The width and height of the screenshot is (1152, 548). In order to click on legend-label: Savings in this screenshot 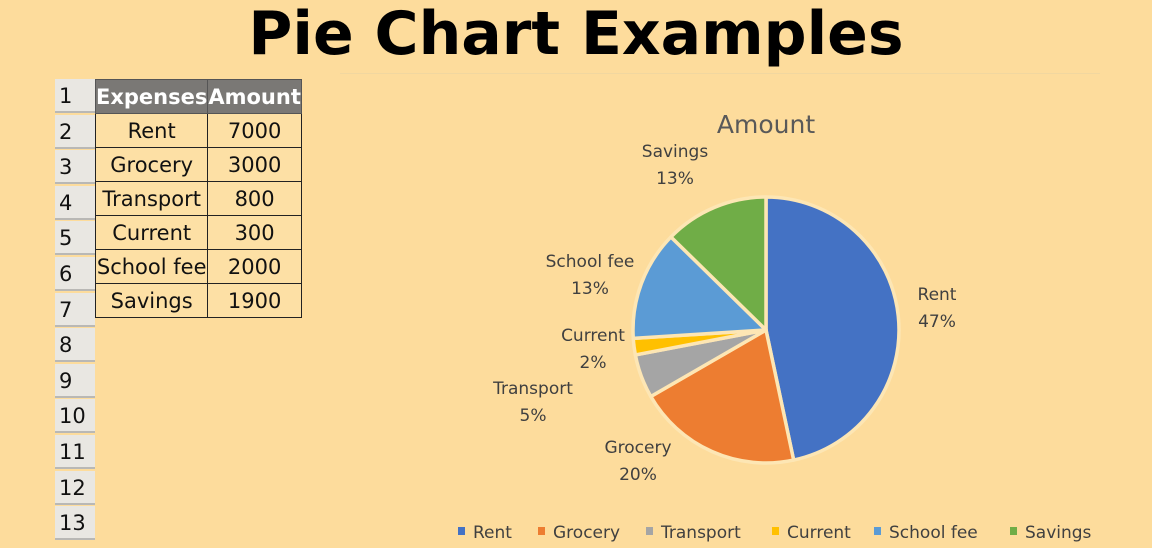, I will do `click(1058, 533)`.